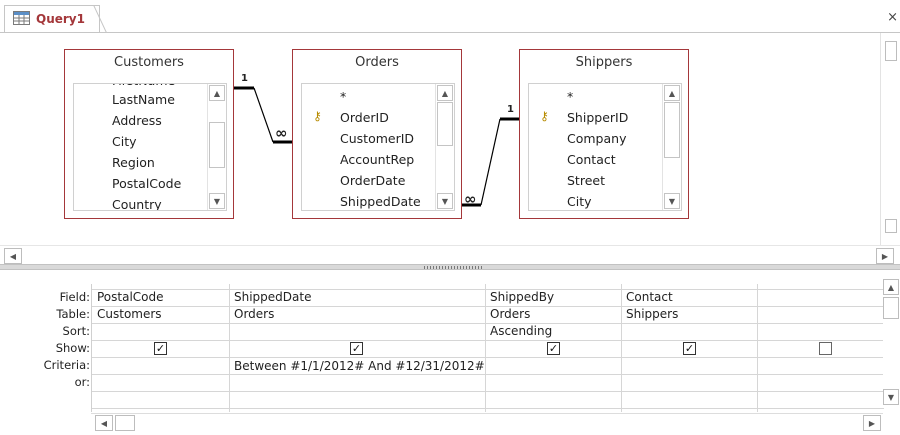 This screenshot has height=435, width=900. What do you see at coordinates (76, 331) in the screenshot?
I see `row-label-sort: Sort:` at bounding box center [76, 331].